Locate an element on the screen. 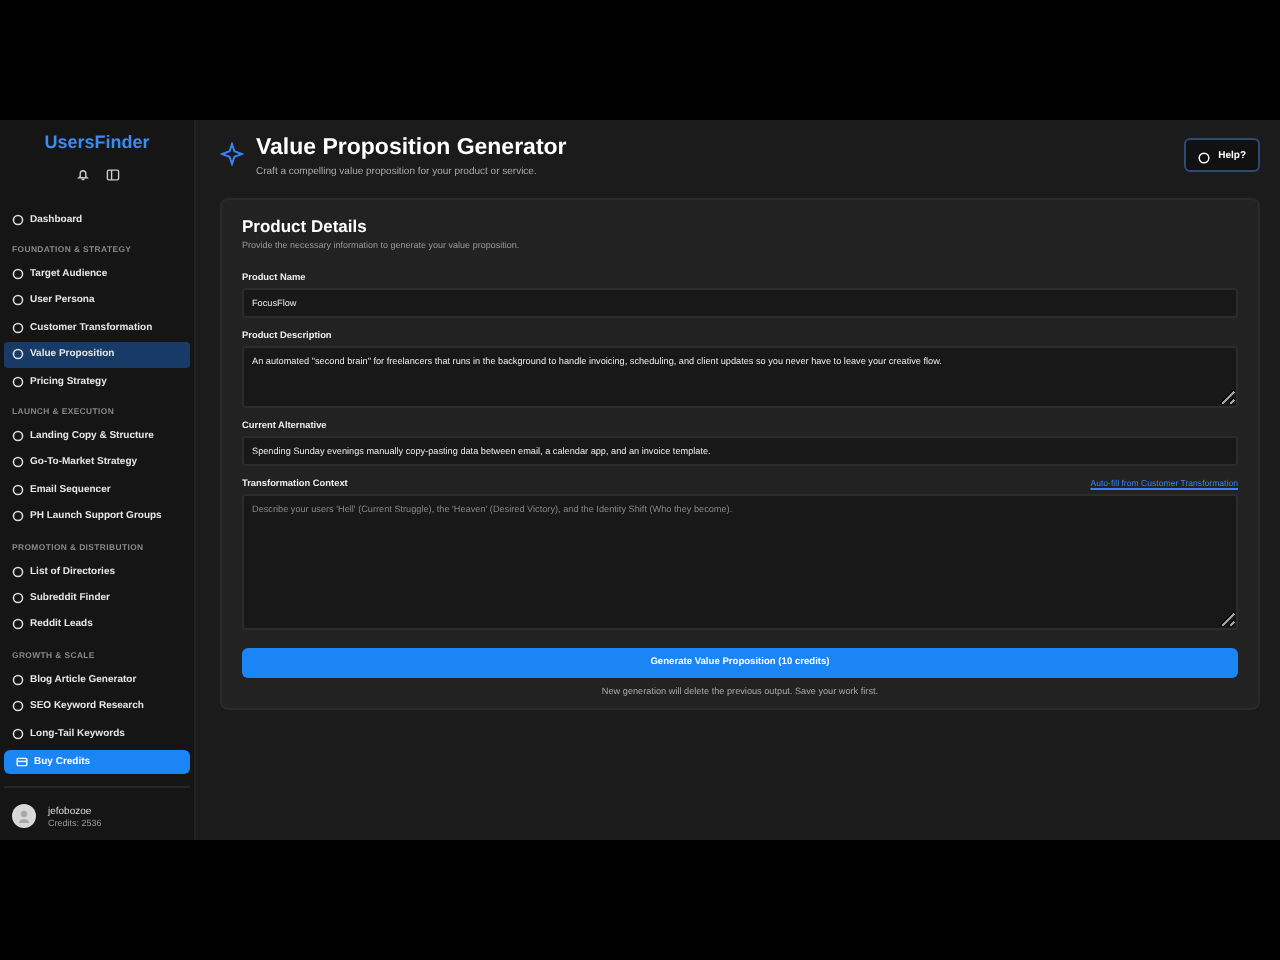 This screenshot has height=960, width=1280. bell-icon is located at coordinates (82, 175).